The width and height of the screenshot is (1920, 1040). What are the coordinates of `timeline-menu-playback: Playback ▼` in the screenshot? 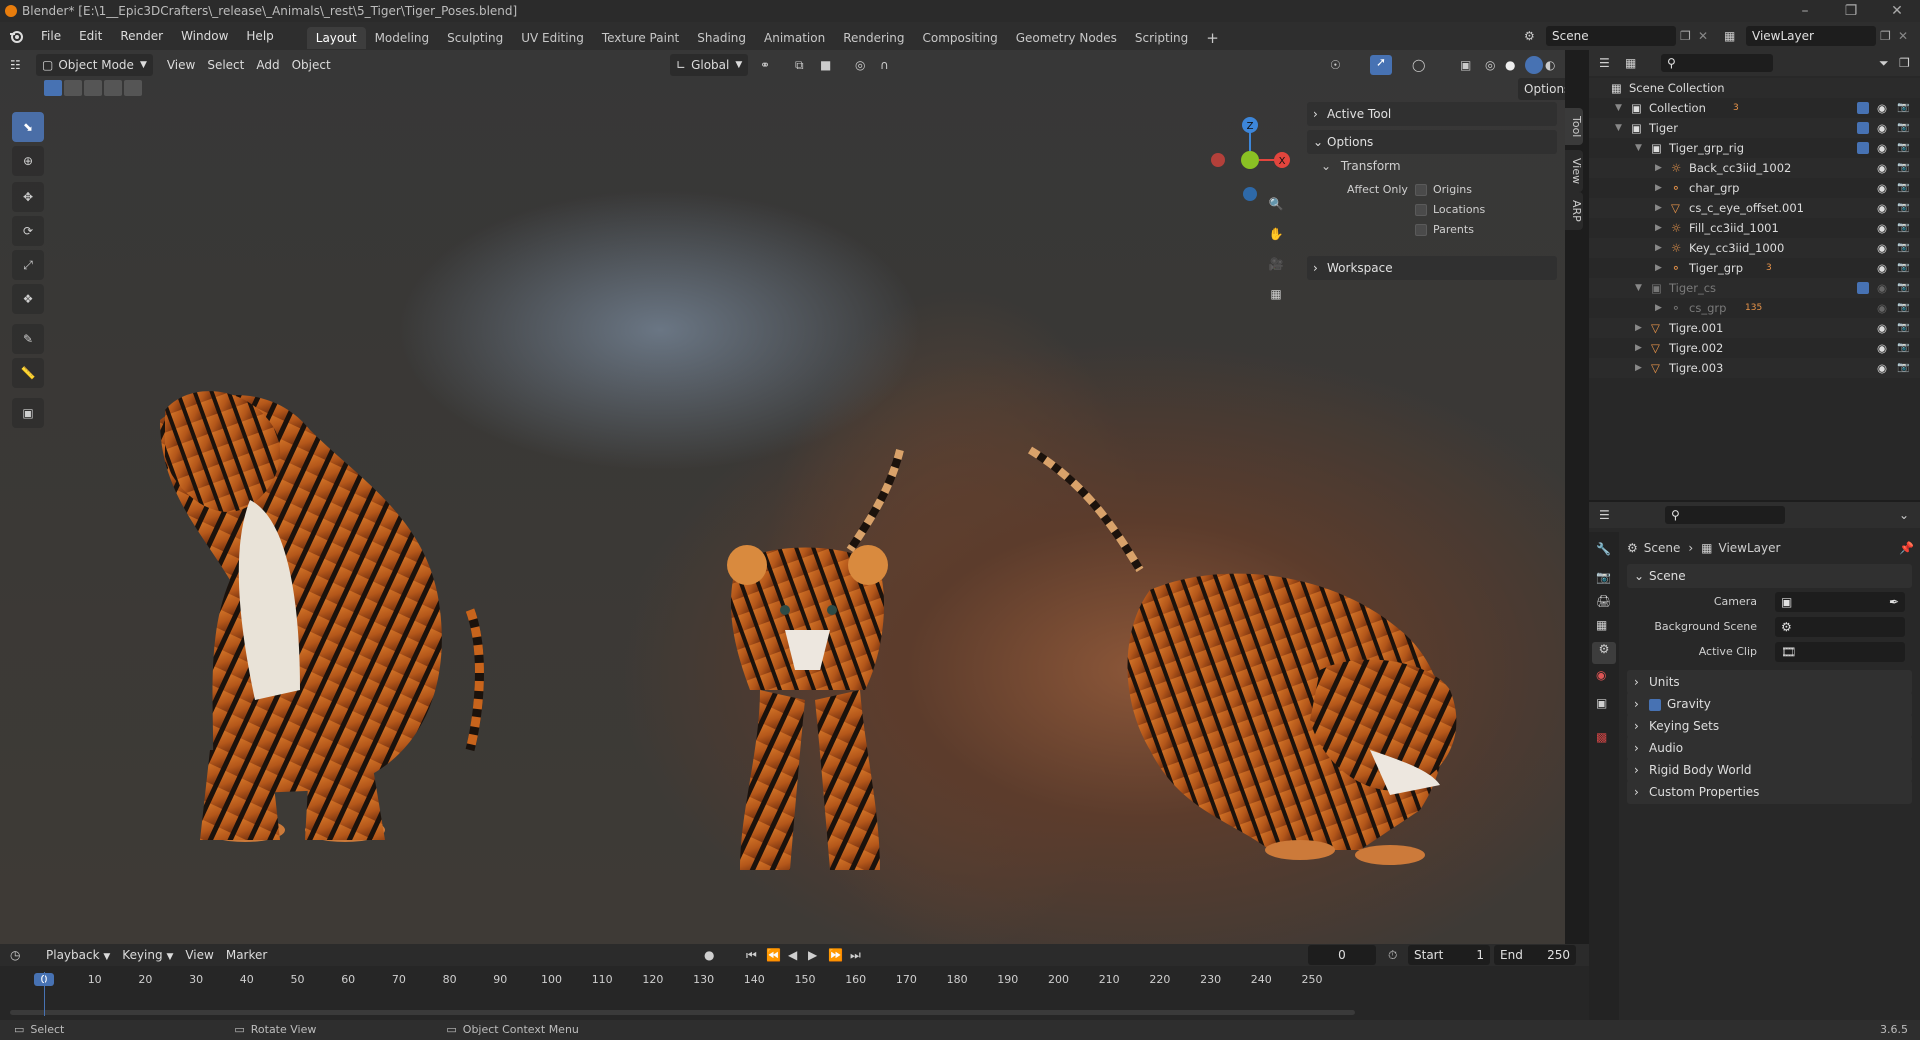 It's located at (78, 955).